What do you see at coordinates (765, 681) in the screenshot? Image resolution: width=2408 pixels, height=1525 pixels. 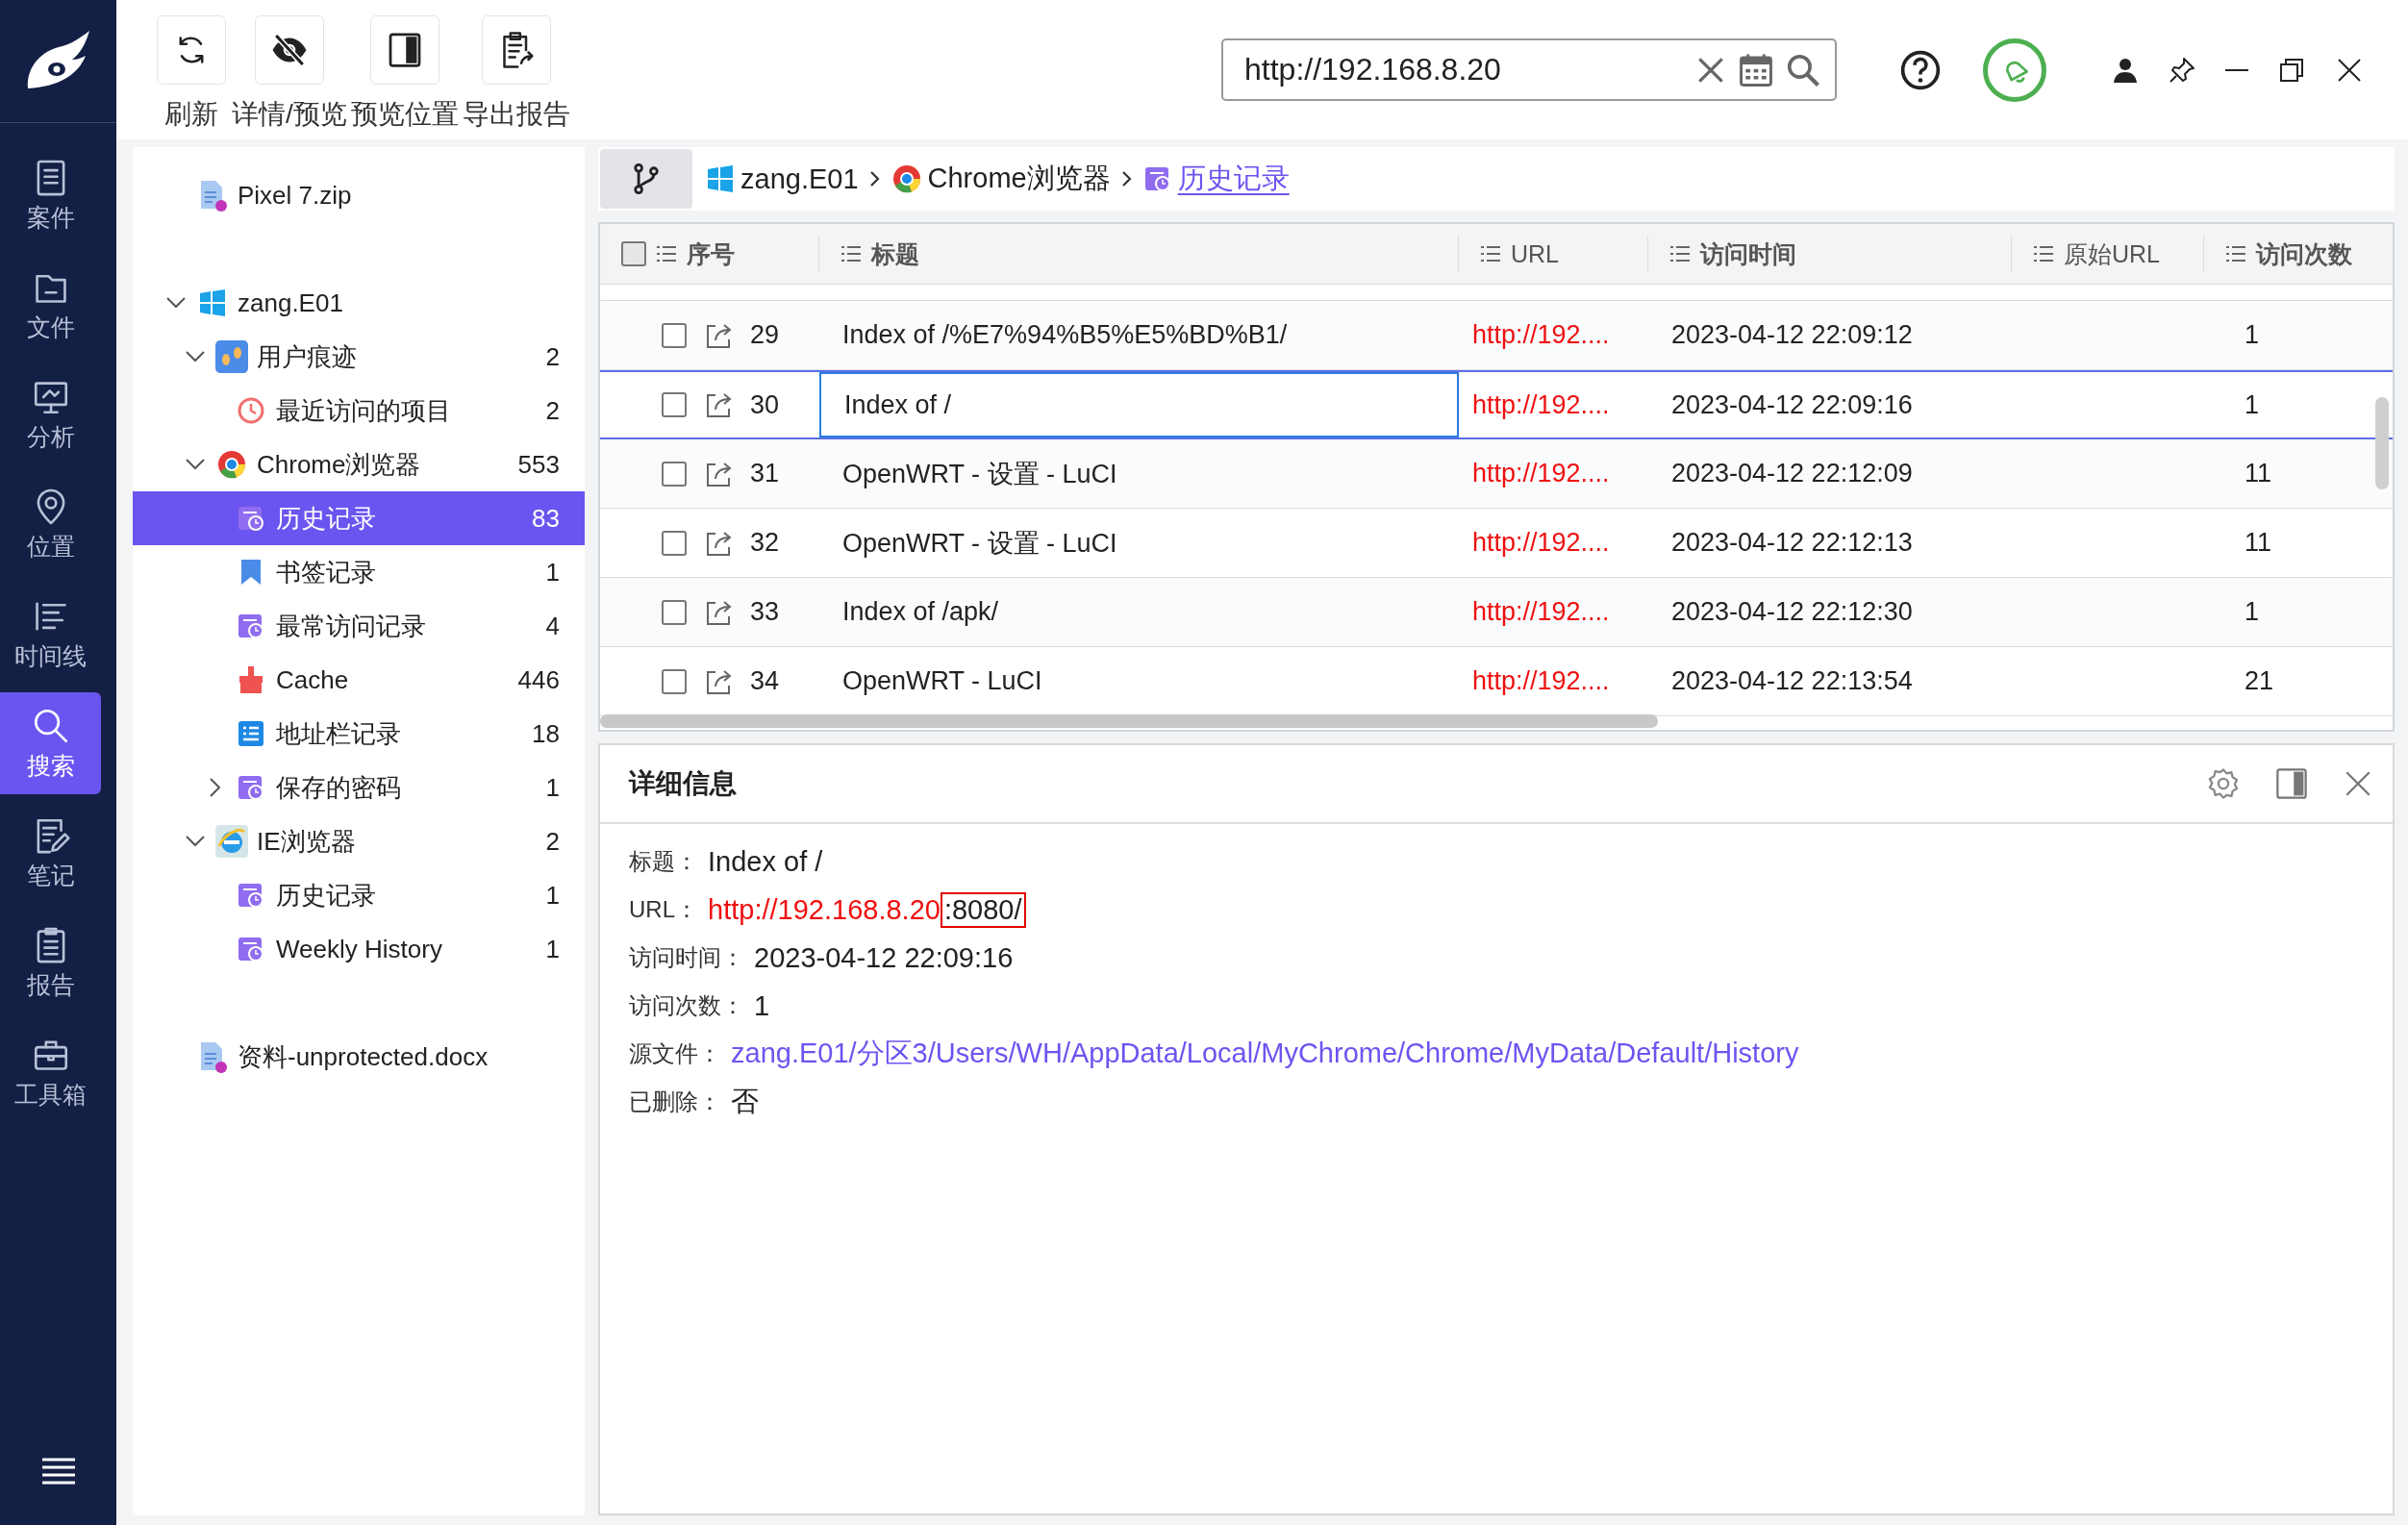 I see `table-cell: 34` at bounding box center [765, 681].